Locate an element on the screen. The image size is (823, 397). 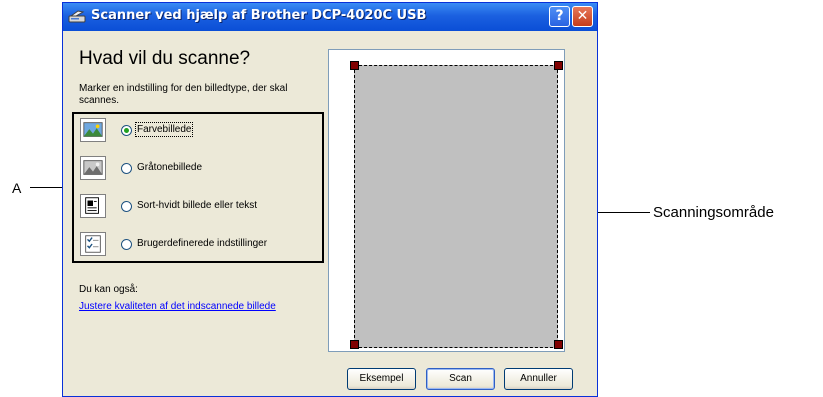
annotation-a: A is located at coordinates (17, 188).